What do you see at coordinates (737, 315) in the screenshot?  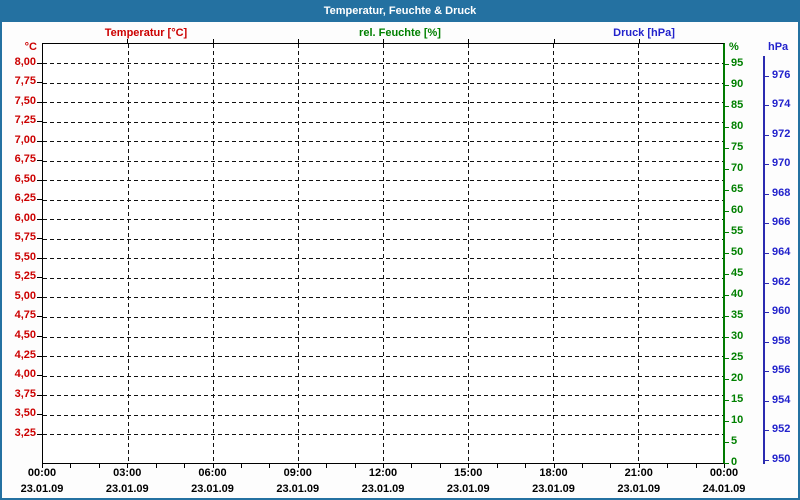 I see `humidity-axis-tick-label: 35` at bounding box center [737, 315].